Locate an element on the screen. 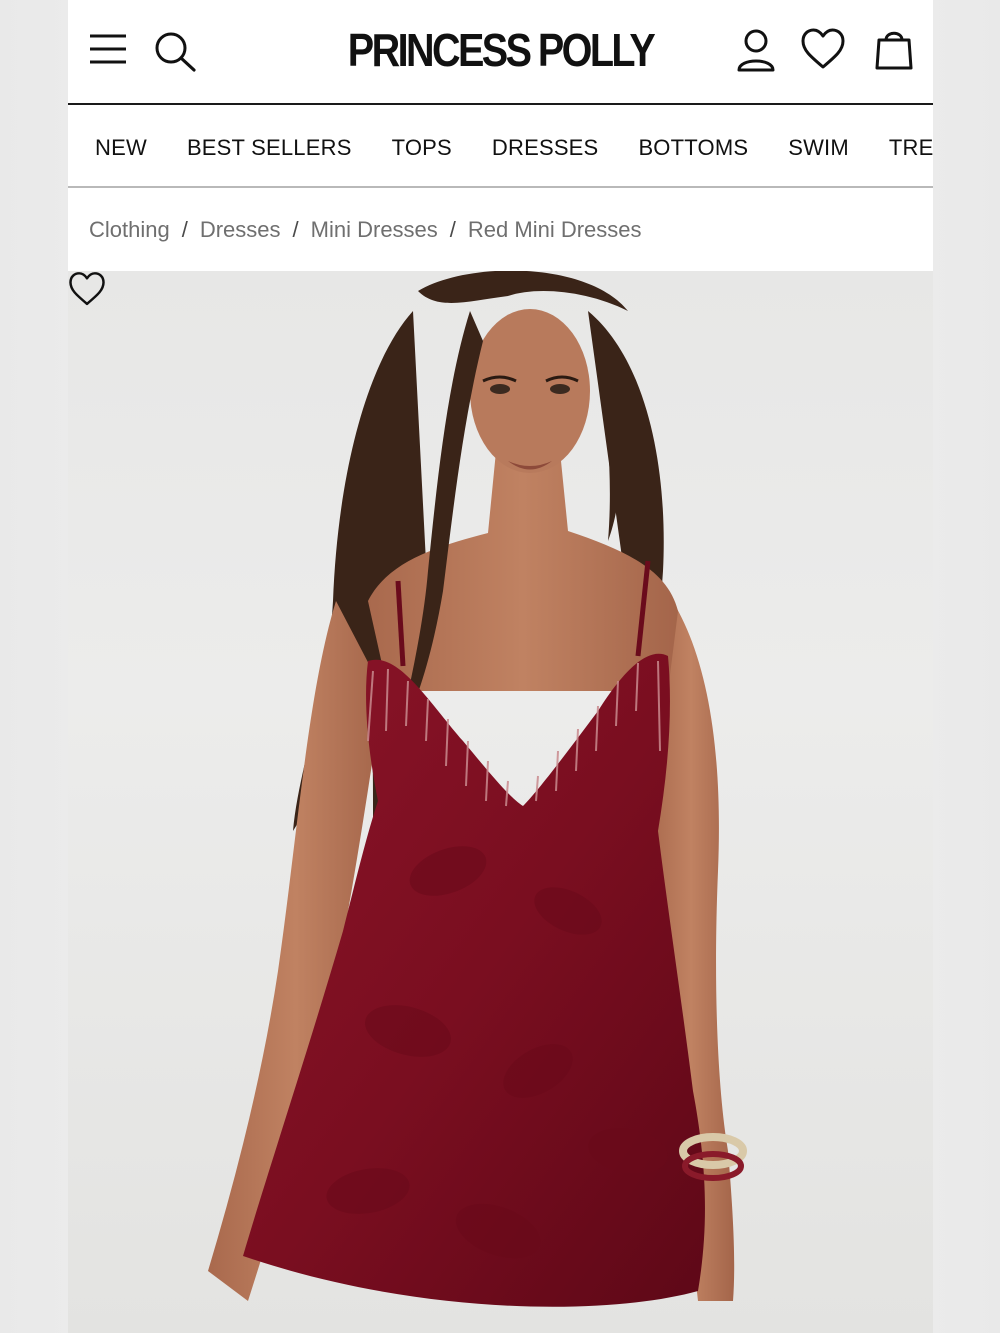  nav-item-swim: SWIM is located at coordinates (818, 148).